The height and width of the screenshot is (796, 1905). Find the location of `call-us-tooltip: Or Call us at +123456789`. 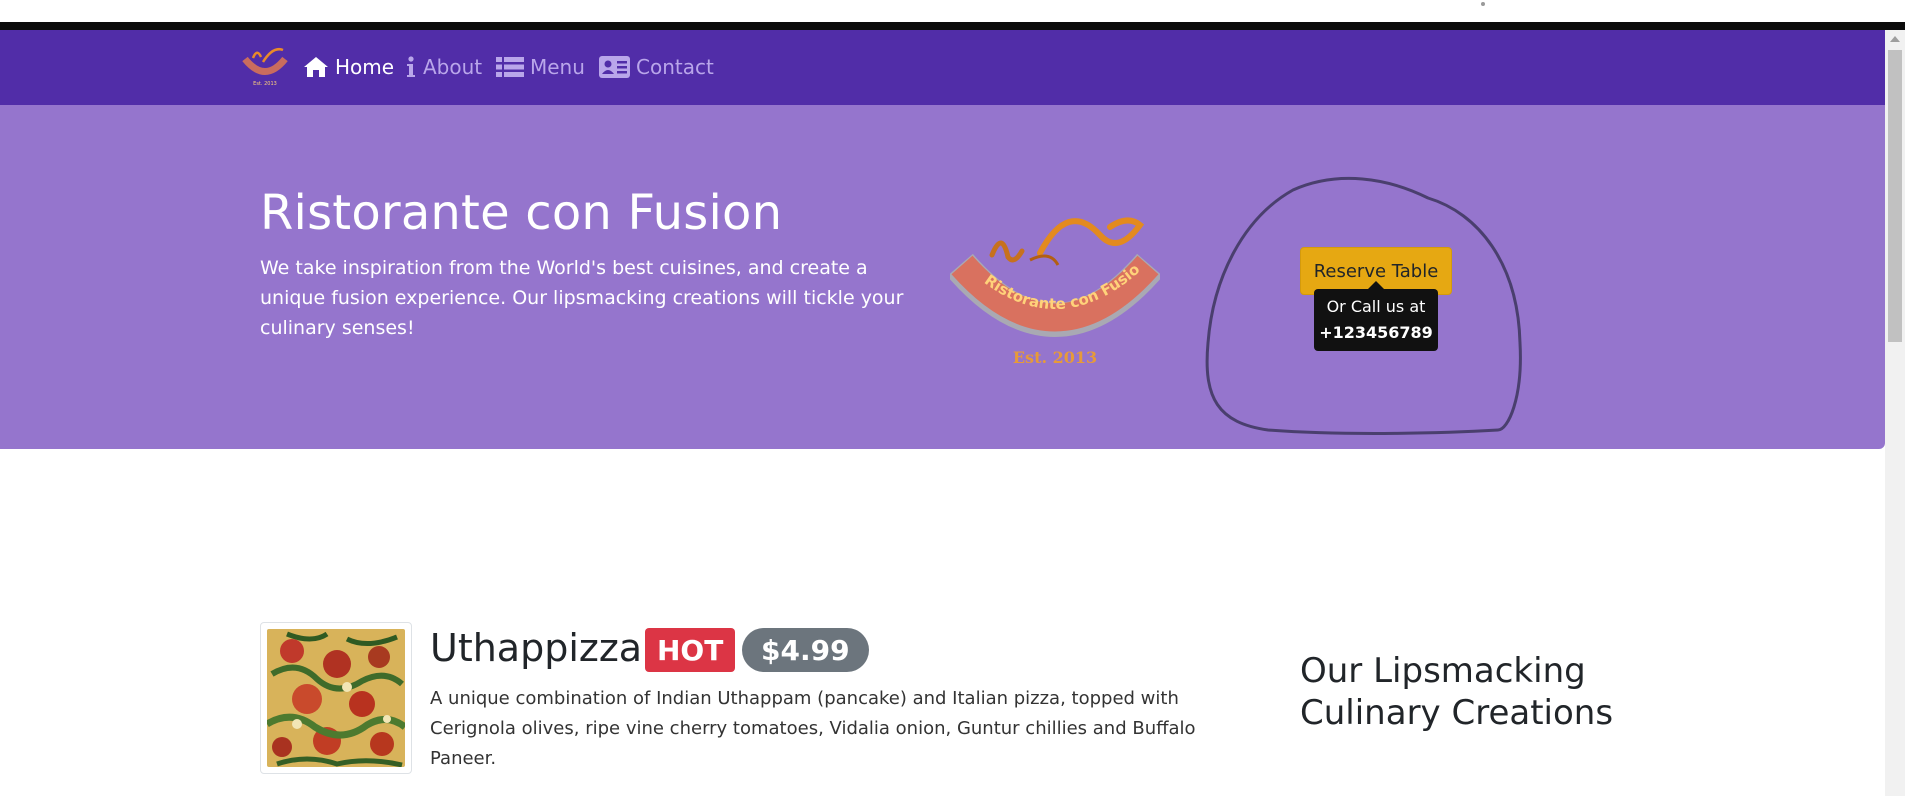

call-us-tooltip: Or Call us at +123456789 is located at coordinates (1376, 320).